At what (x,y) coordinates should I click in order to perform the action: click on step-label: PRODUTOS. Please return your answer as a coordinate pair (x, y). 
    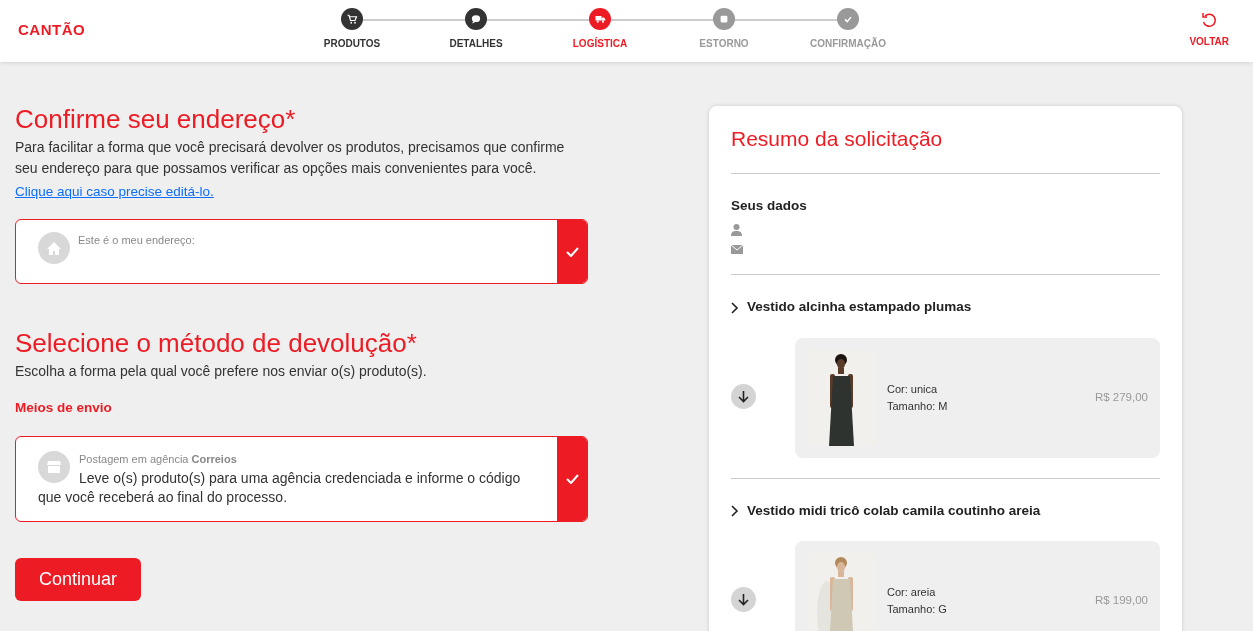
    Looking at the image, I should click on (352, 43).